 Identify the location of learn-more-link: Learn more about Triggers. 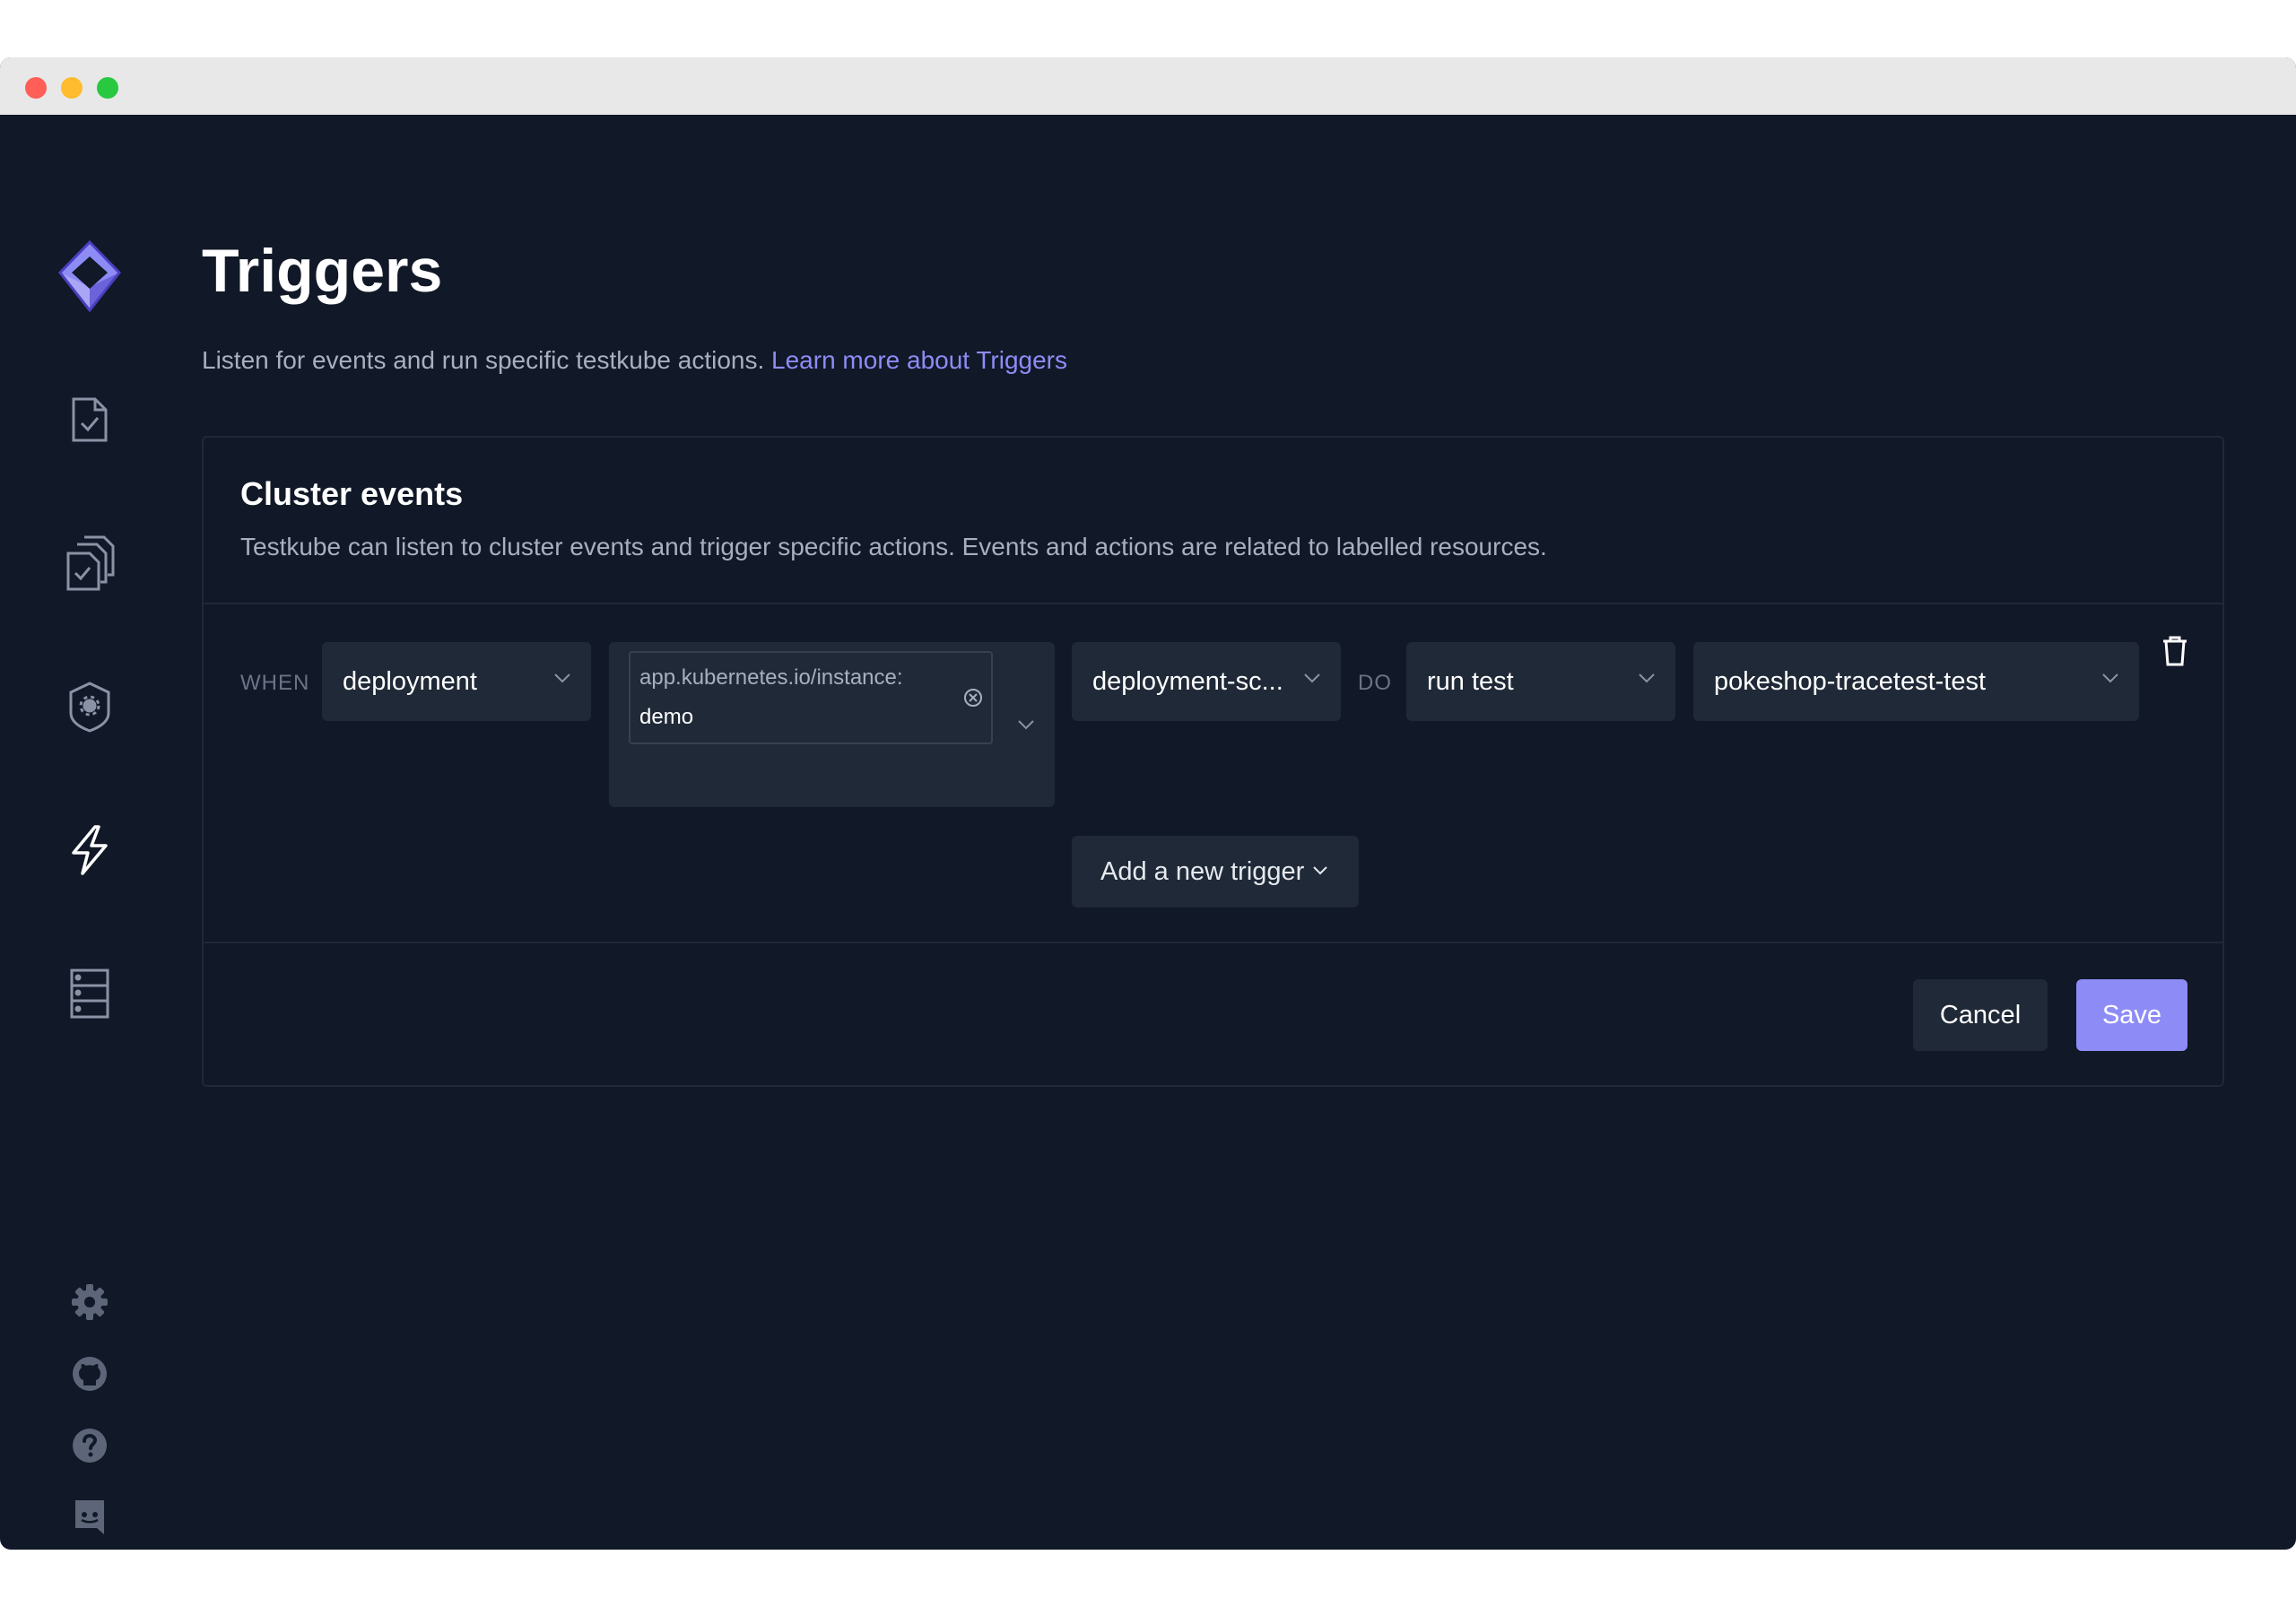
(919, 360).